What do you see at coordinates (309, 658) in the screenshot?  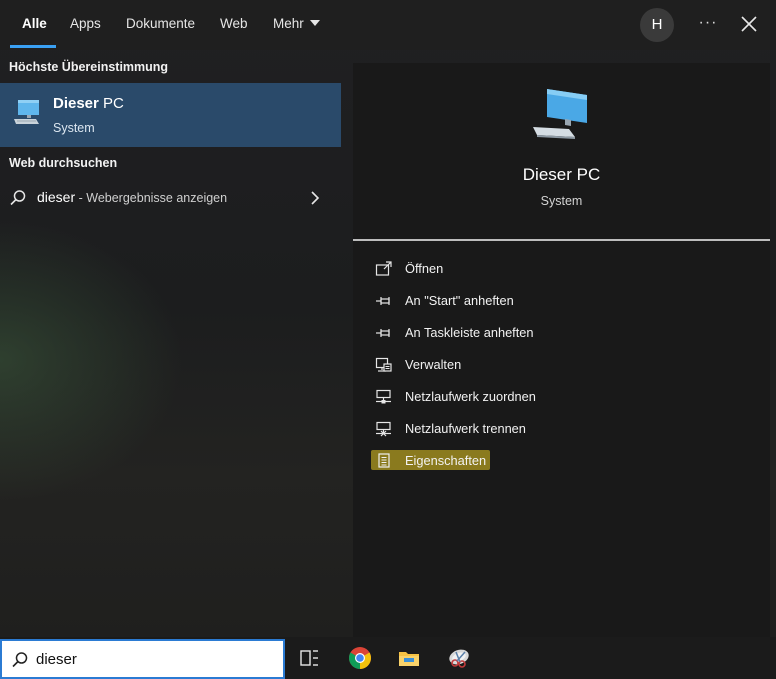 I see `task-view-icon` at bounding box center [309, 658].